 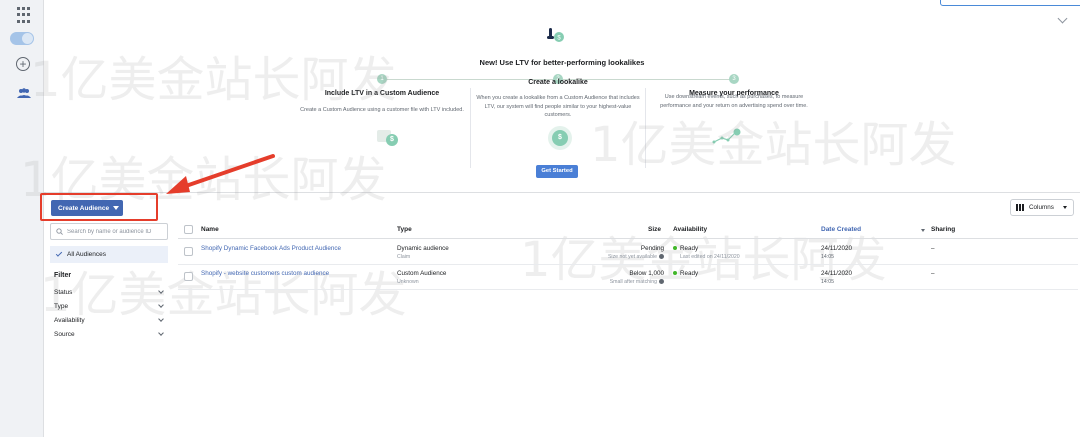 What do you see at coordinates (423, 248) in the screenshot?
I see `audience-type: Dynamic audience` at bounding box center [423, 248].